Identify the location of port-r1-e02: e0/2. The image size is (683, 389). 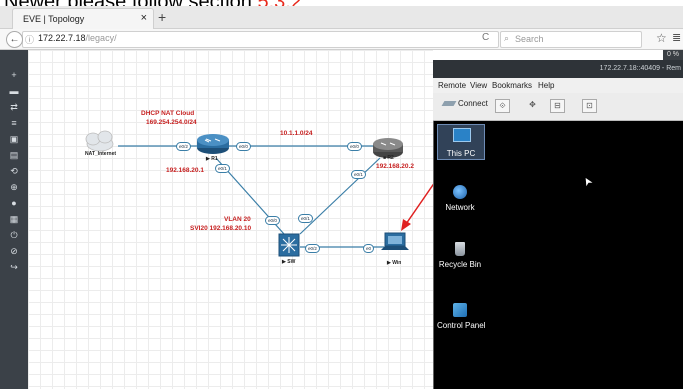
(183, 146).